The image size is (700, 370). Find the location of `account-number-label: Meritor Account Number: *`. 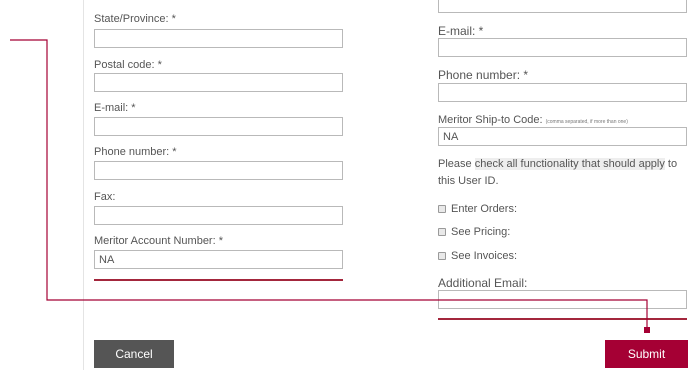

account-number-label: Meritor Account Number: * is located at coordinates (158, 241).